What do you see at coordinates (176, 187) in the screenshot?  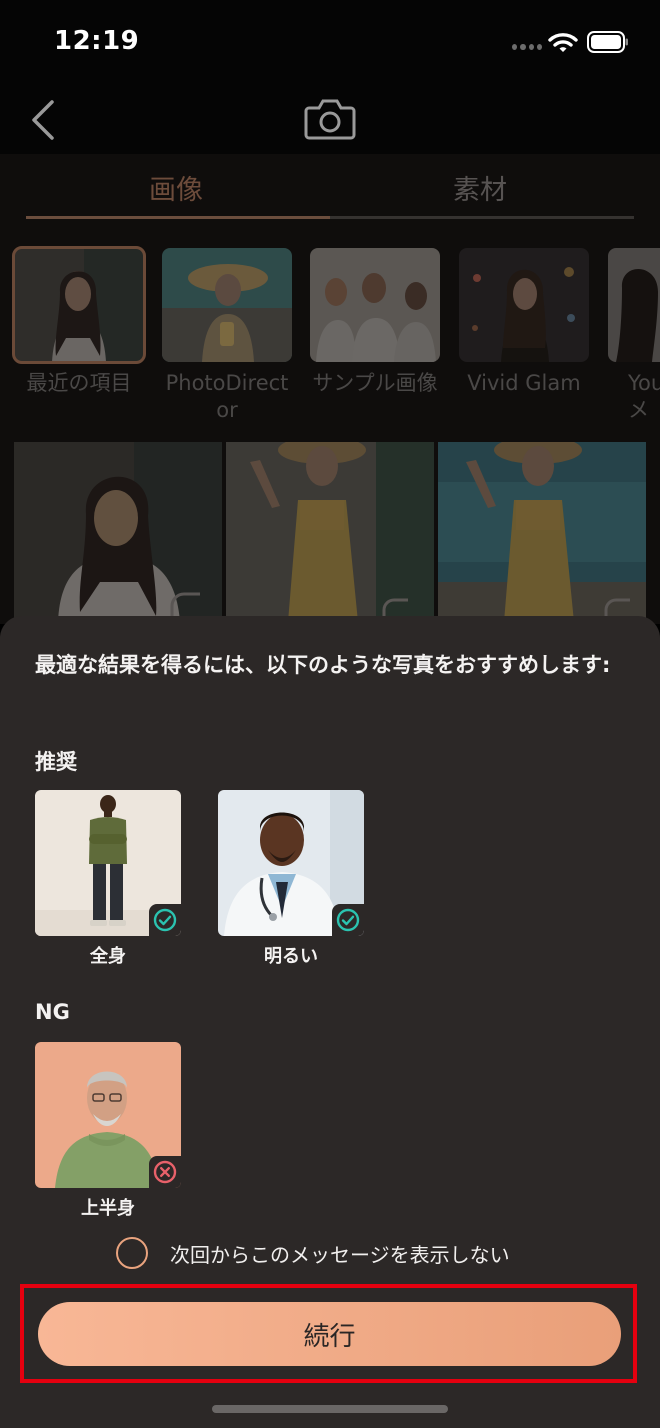 I see `tab-images: 画像` at bounding box center [176, 187].